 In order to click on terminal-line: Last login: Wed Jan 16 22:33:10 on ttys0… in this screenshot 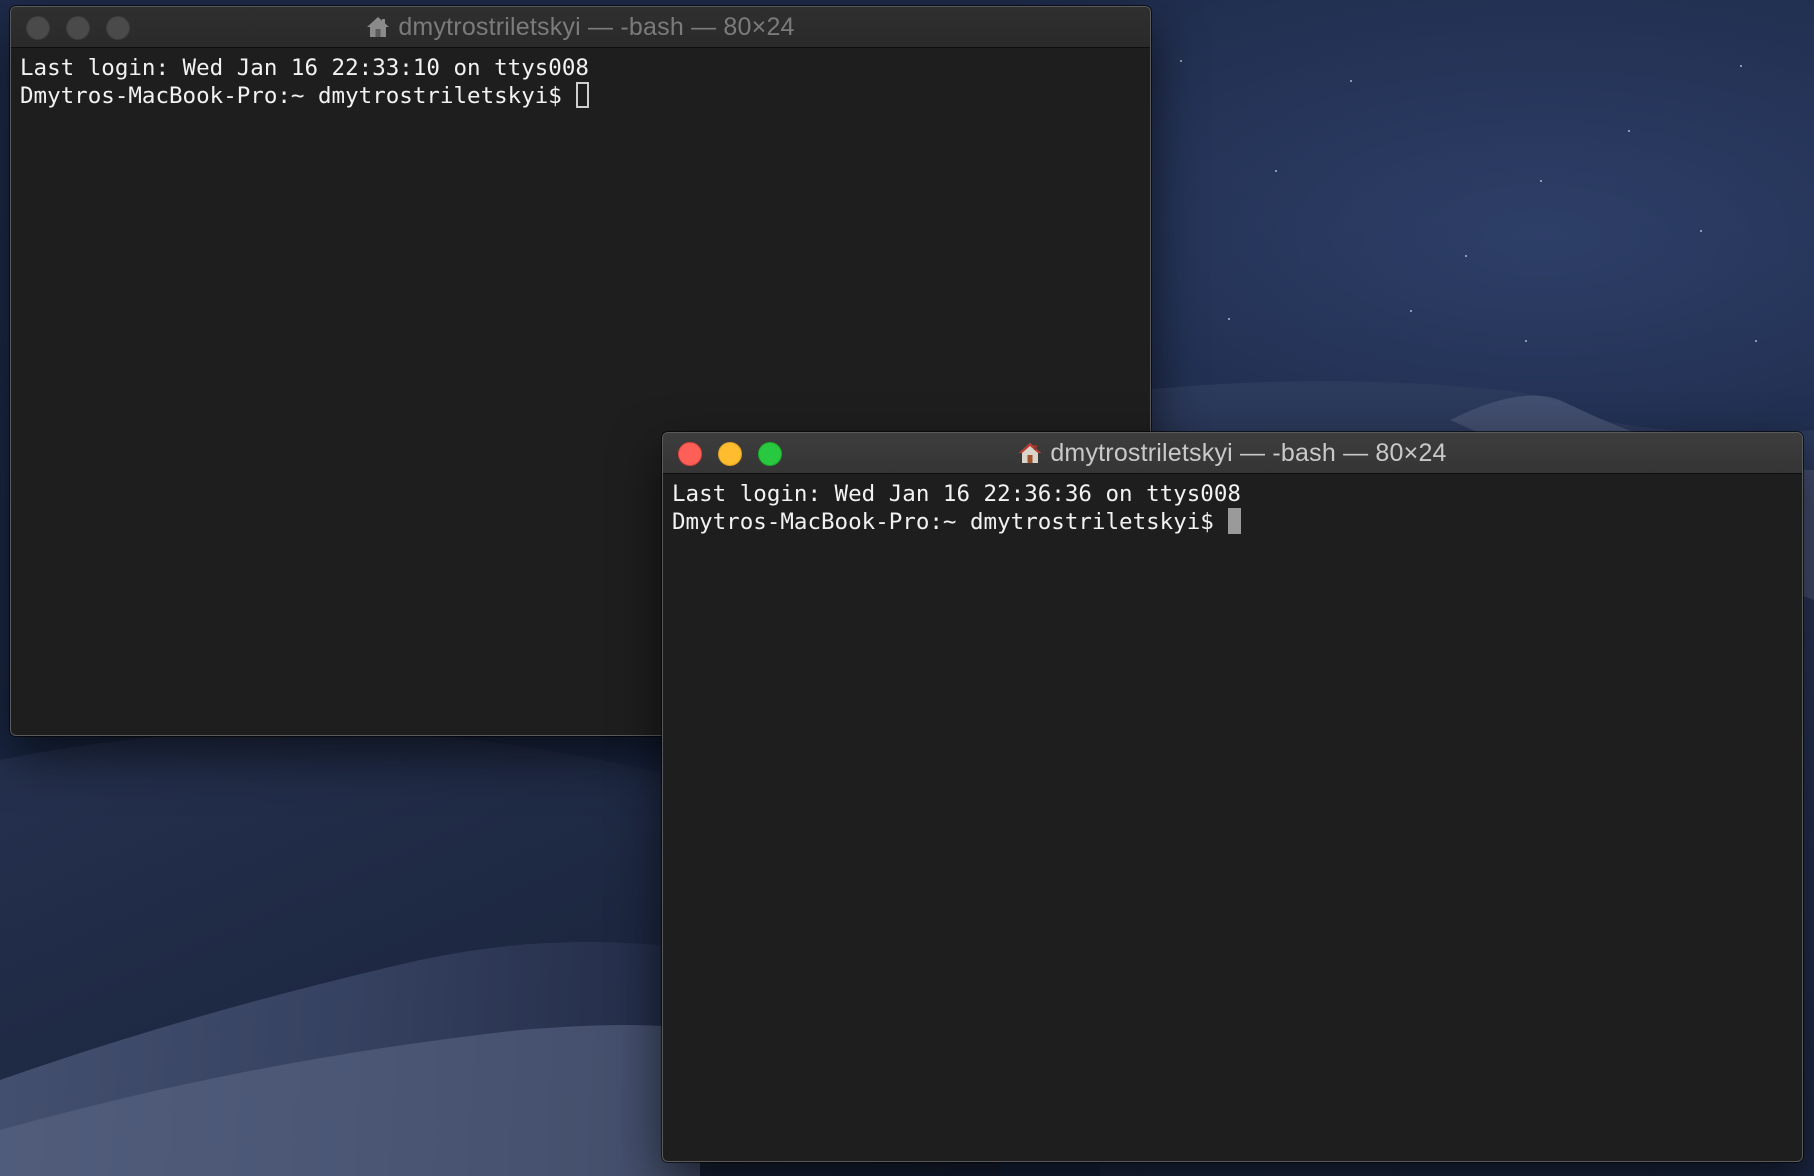, I will do `click(304, 68)`.